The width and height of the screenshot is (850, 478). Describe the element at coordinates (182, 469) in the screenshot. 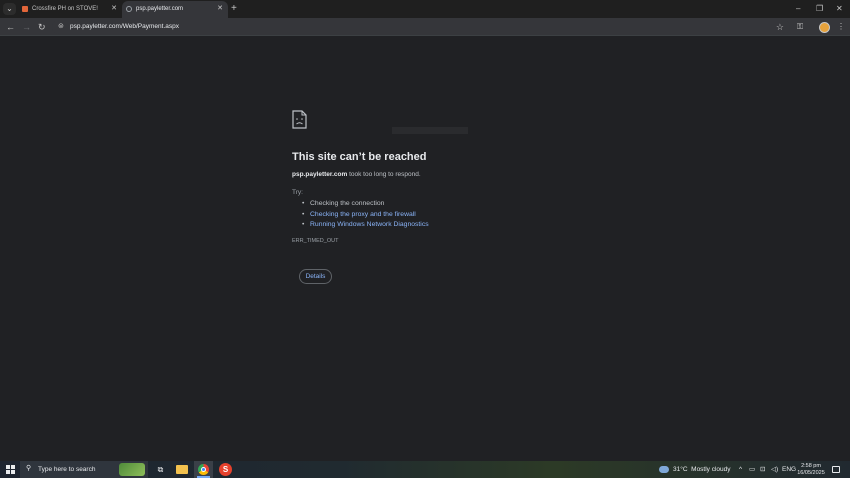

I see `file-explorer-icon` at that location.